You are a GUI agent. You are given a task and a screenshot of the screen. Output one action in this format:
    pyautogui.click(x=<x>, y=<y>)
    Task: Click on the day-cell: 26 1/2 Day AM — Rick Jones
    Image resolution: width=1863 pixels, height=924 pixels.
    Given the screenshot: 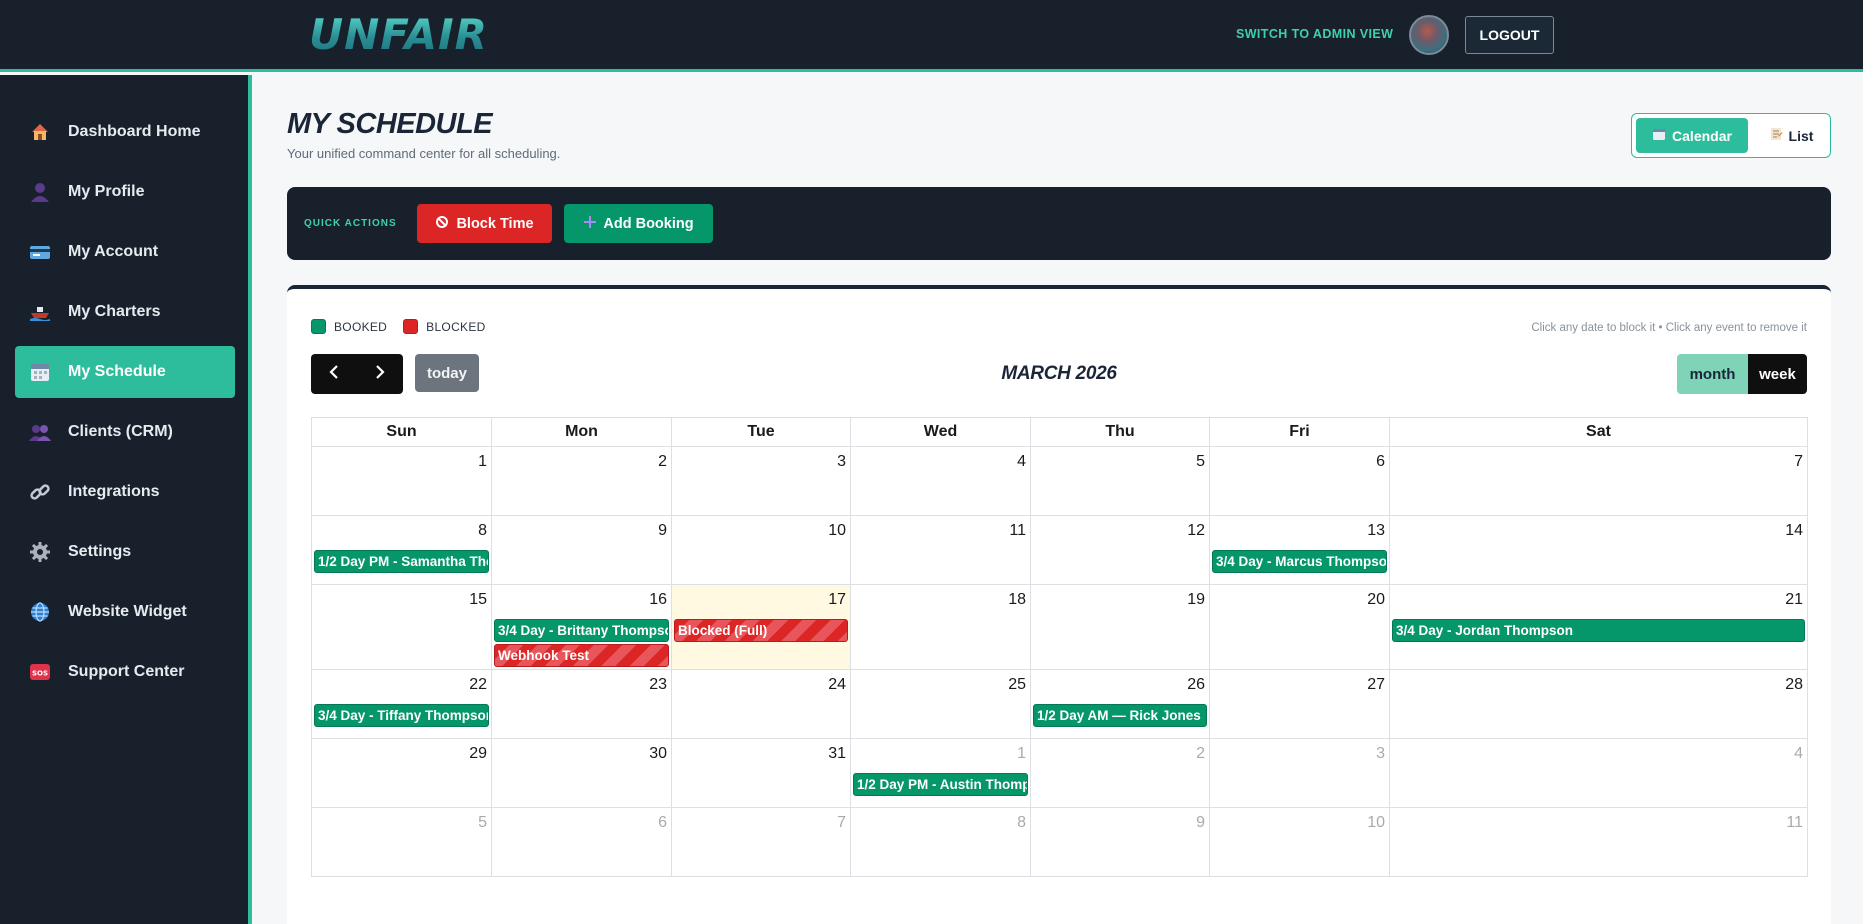 What is the action you would take?
    pyautogui.click(x=1119, y=704)
    